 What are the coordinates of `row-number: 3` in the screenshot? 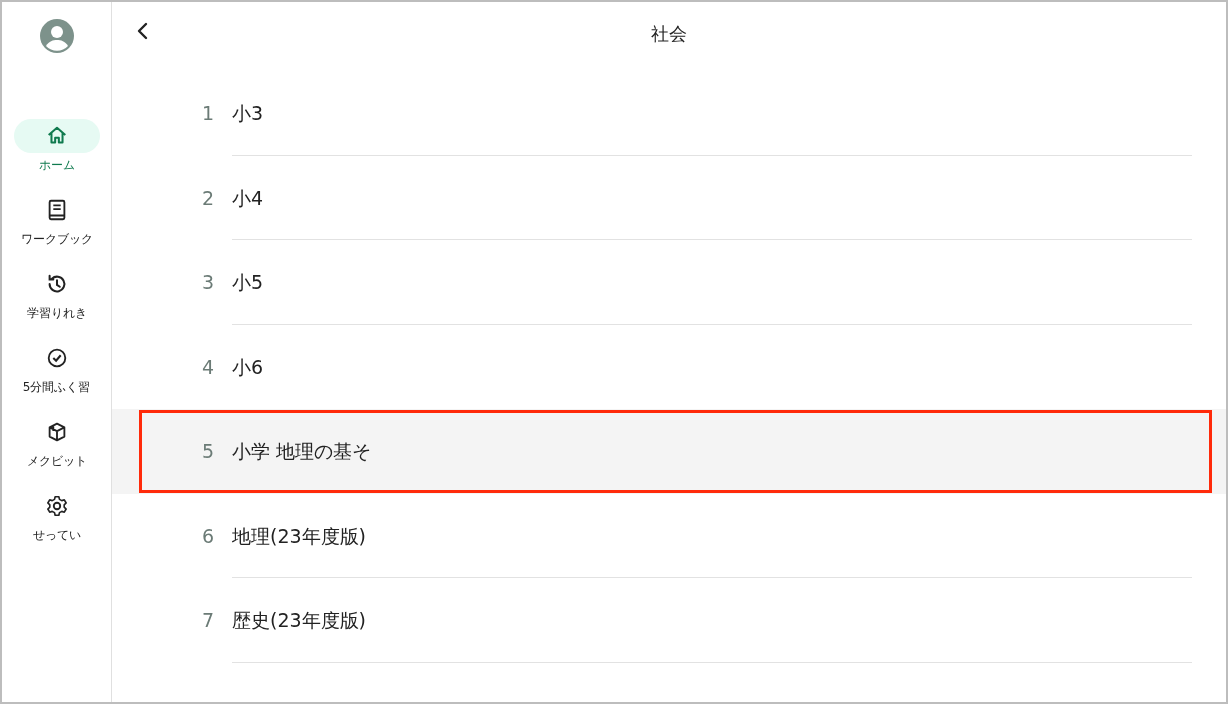 It's located at (207, 282).